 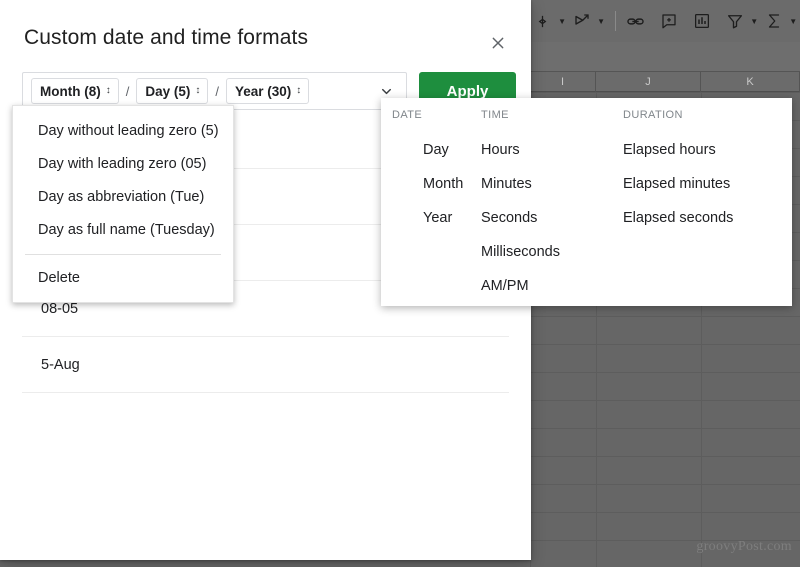 What do you see at coordinates (734, 21) in the screenshot?
I see `filter-icon` at bounding box center [734, 21].